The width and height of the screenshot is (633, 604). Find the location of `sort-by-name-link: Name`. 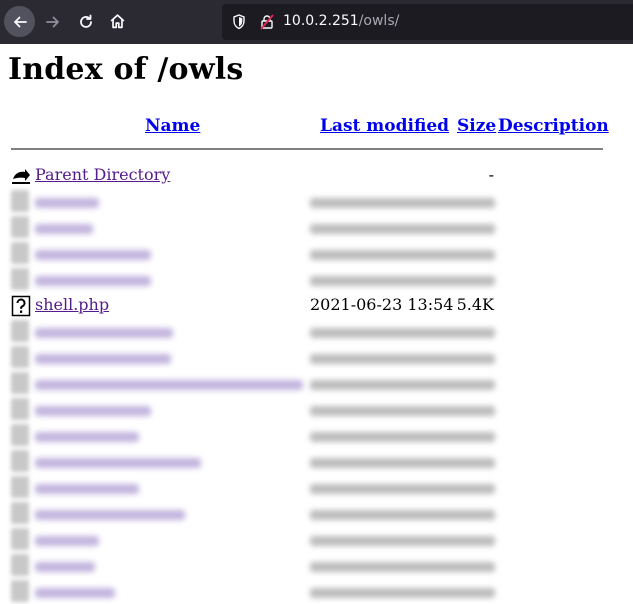

sort-by-name-link: Name is located at coordinates (172, 126).